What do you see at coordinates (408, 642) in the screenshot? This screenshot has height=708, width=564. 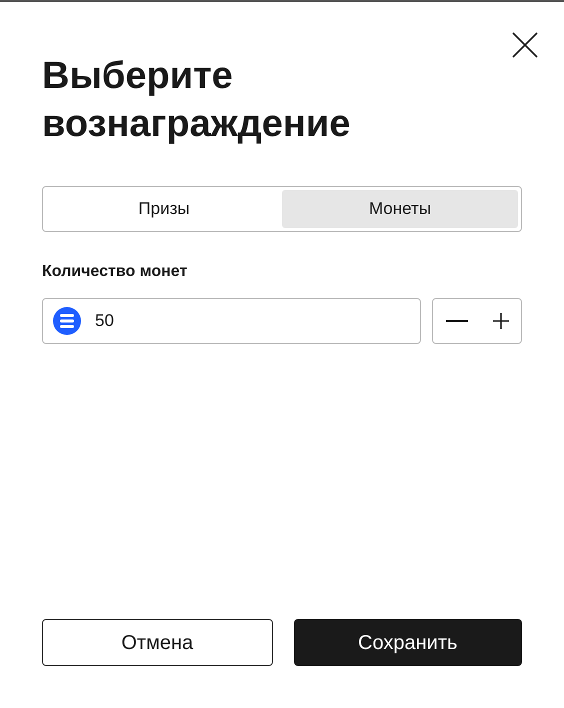 I see `save-button: Сохранить` at bounding box center [408, 642].